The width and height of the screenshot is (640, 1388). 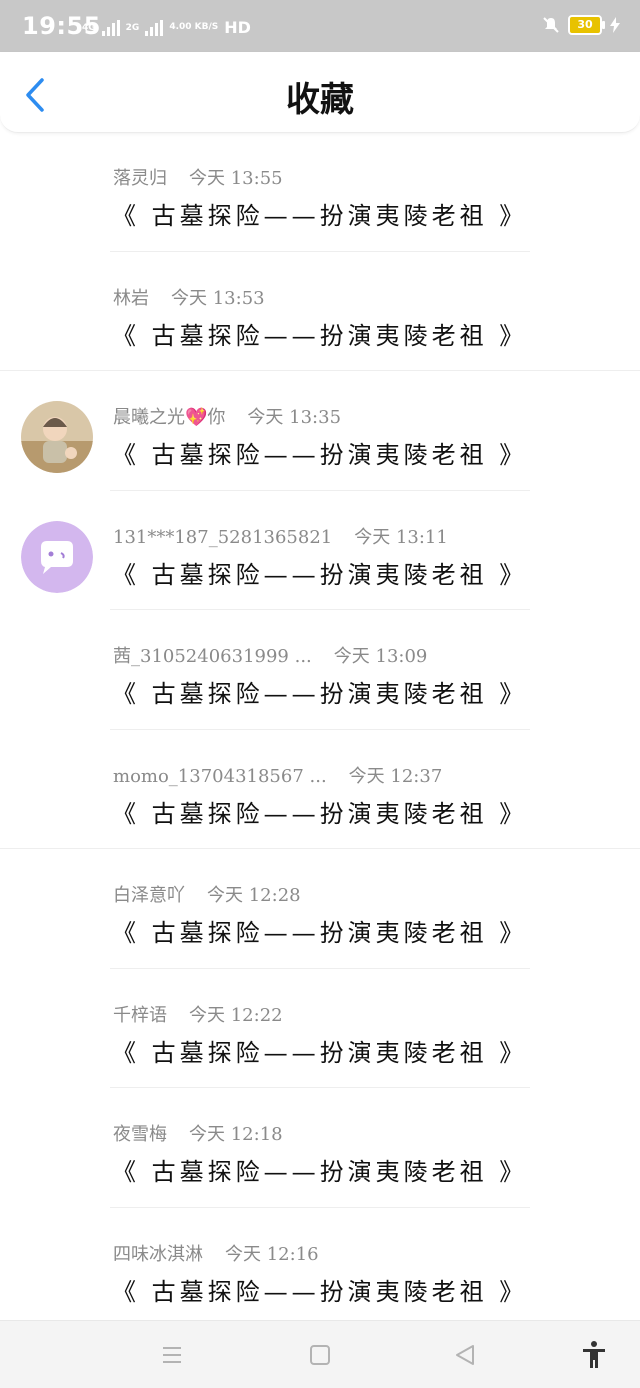 I want to click on triangle-back-icon, so click(x=465, y=1355).